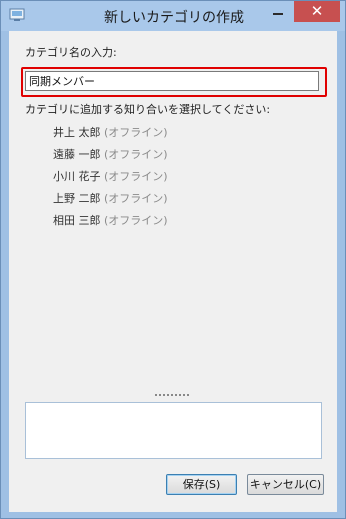  I want to click on contact-item: 小川 花子 (オフライン), so click(110, 176).